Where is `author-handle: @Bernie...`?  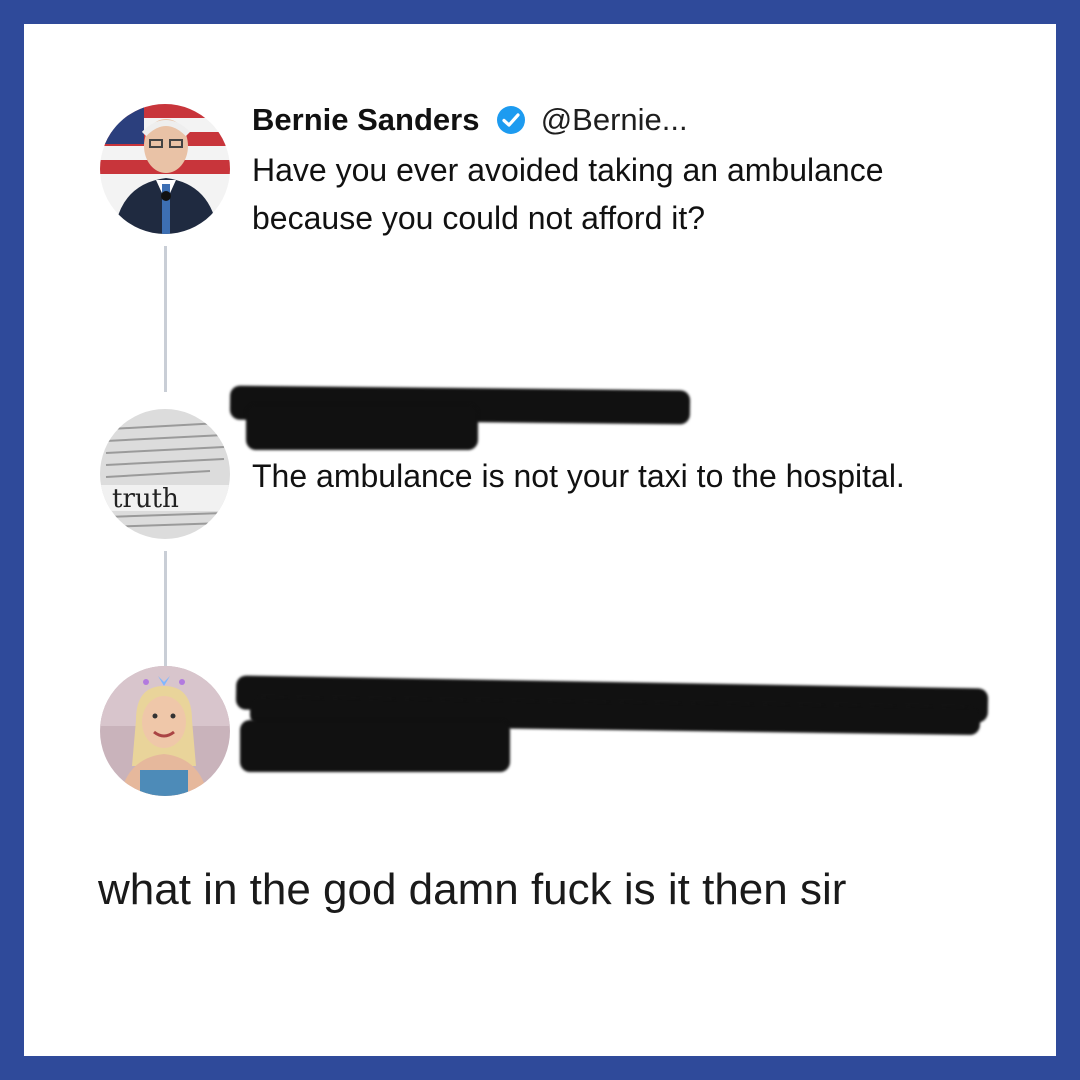
author-handle: @Bernie... is located at coordinates (614, 119).